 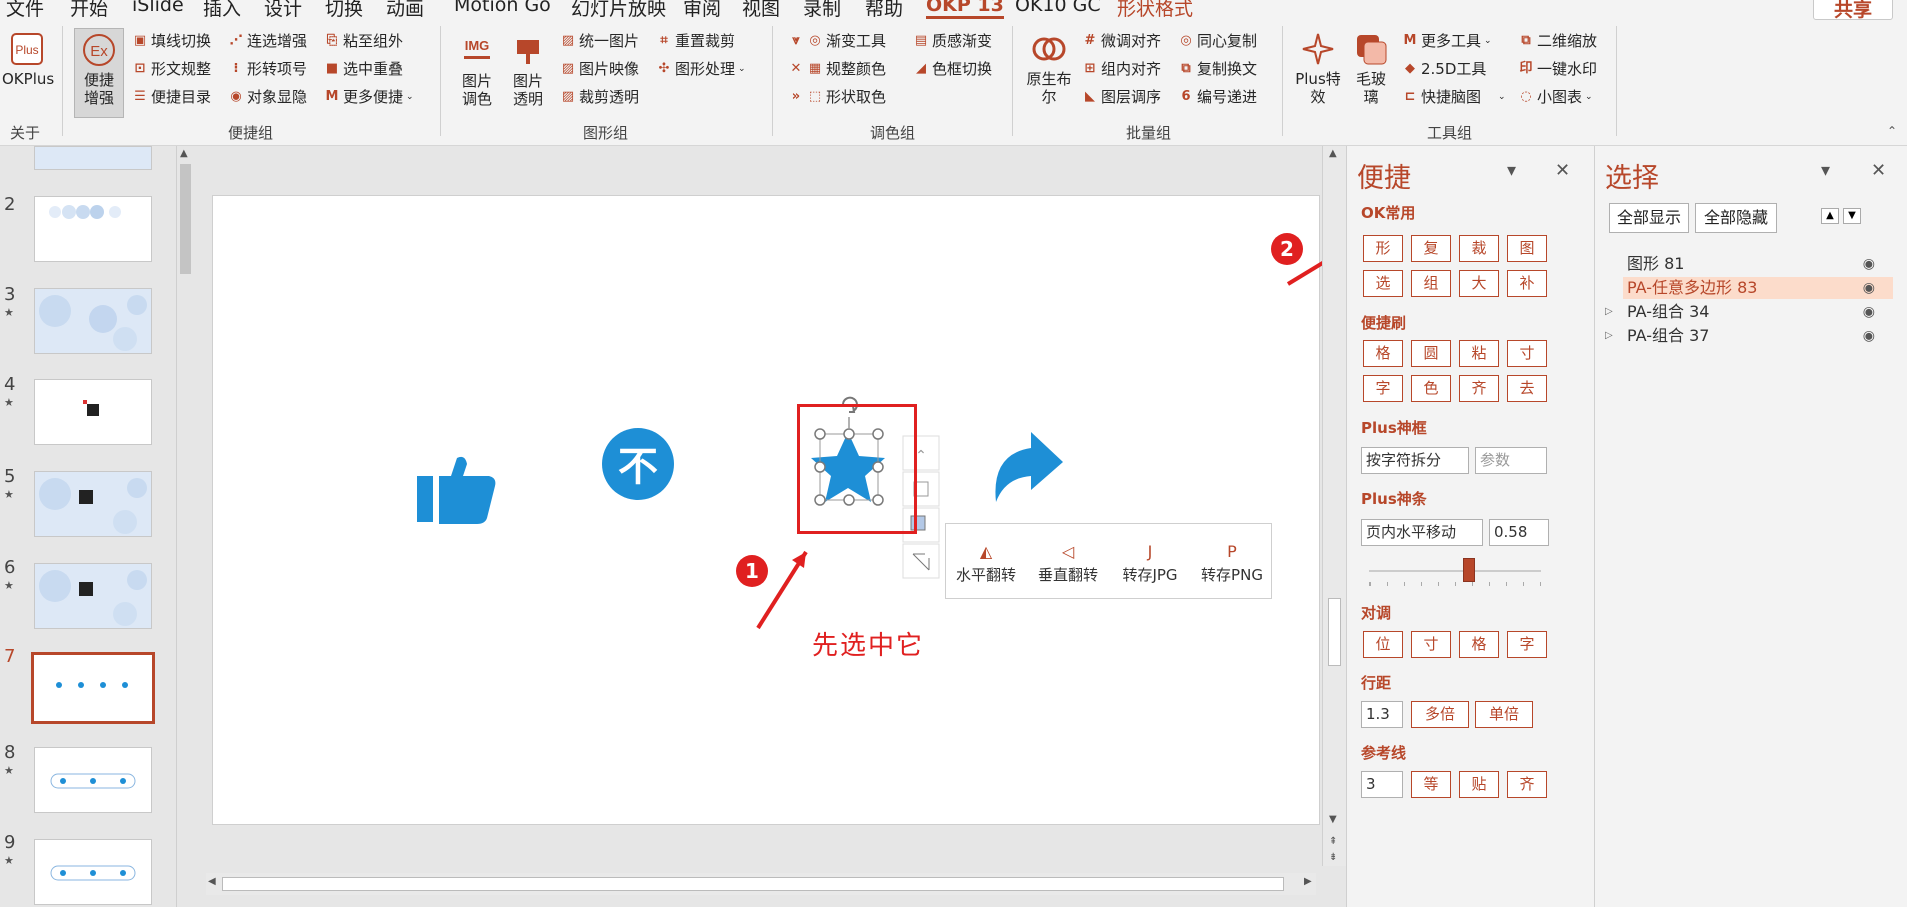 What do you see at coordinates (822, 10) in the screenshot?
I see `menu-record: 录制` at bounding box center [822, 10].